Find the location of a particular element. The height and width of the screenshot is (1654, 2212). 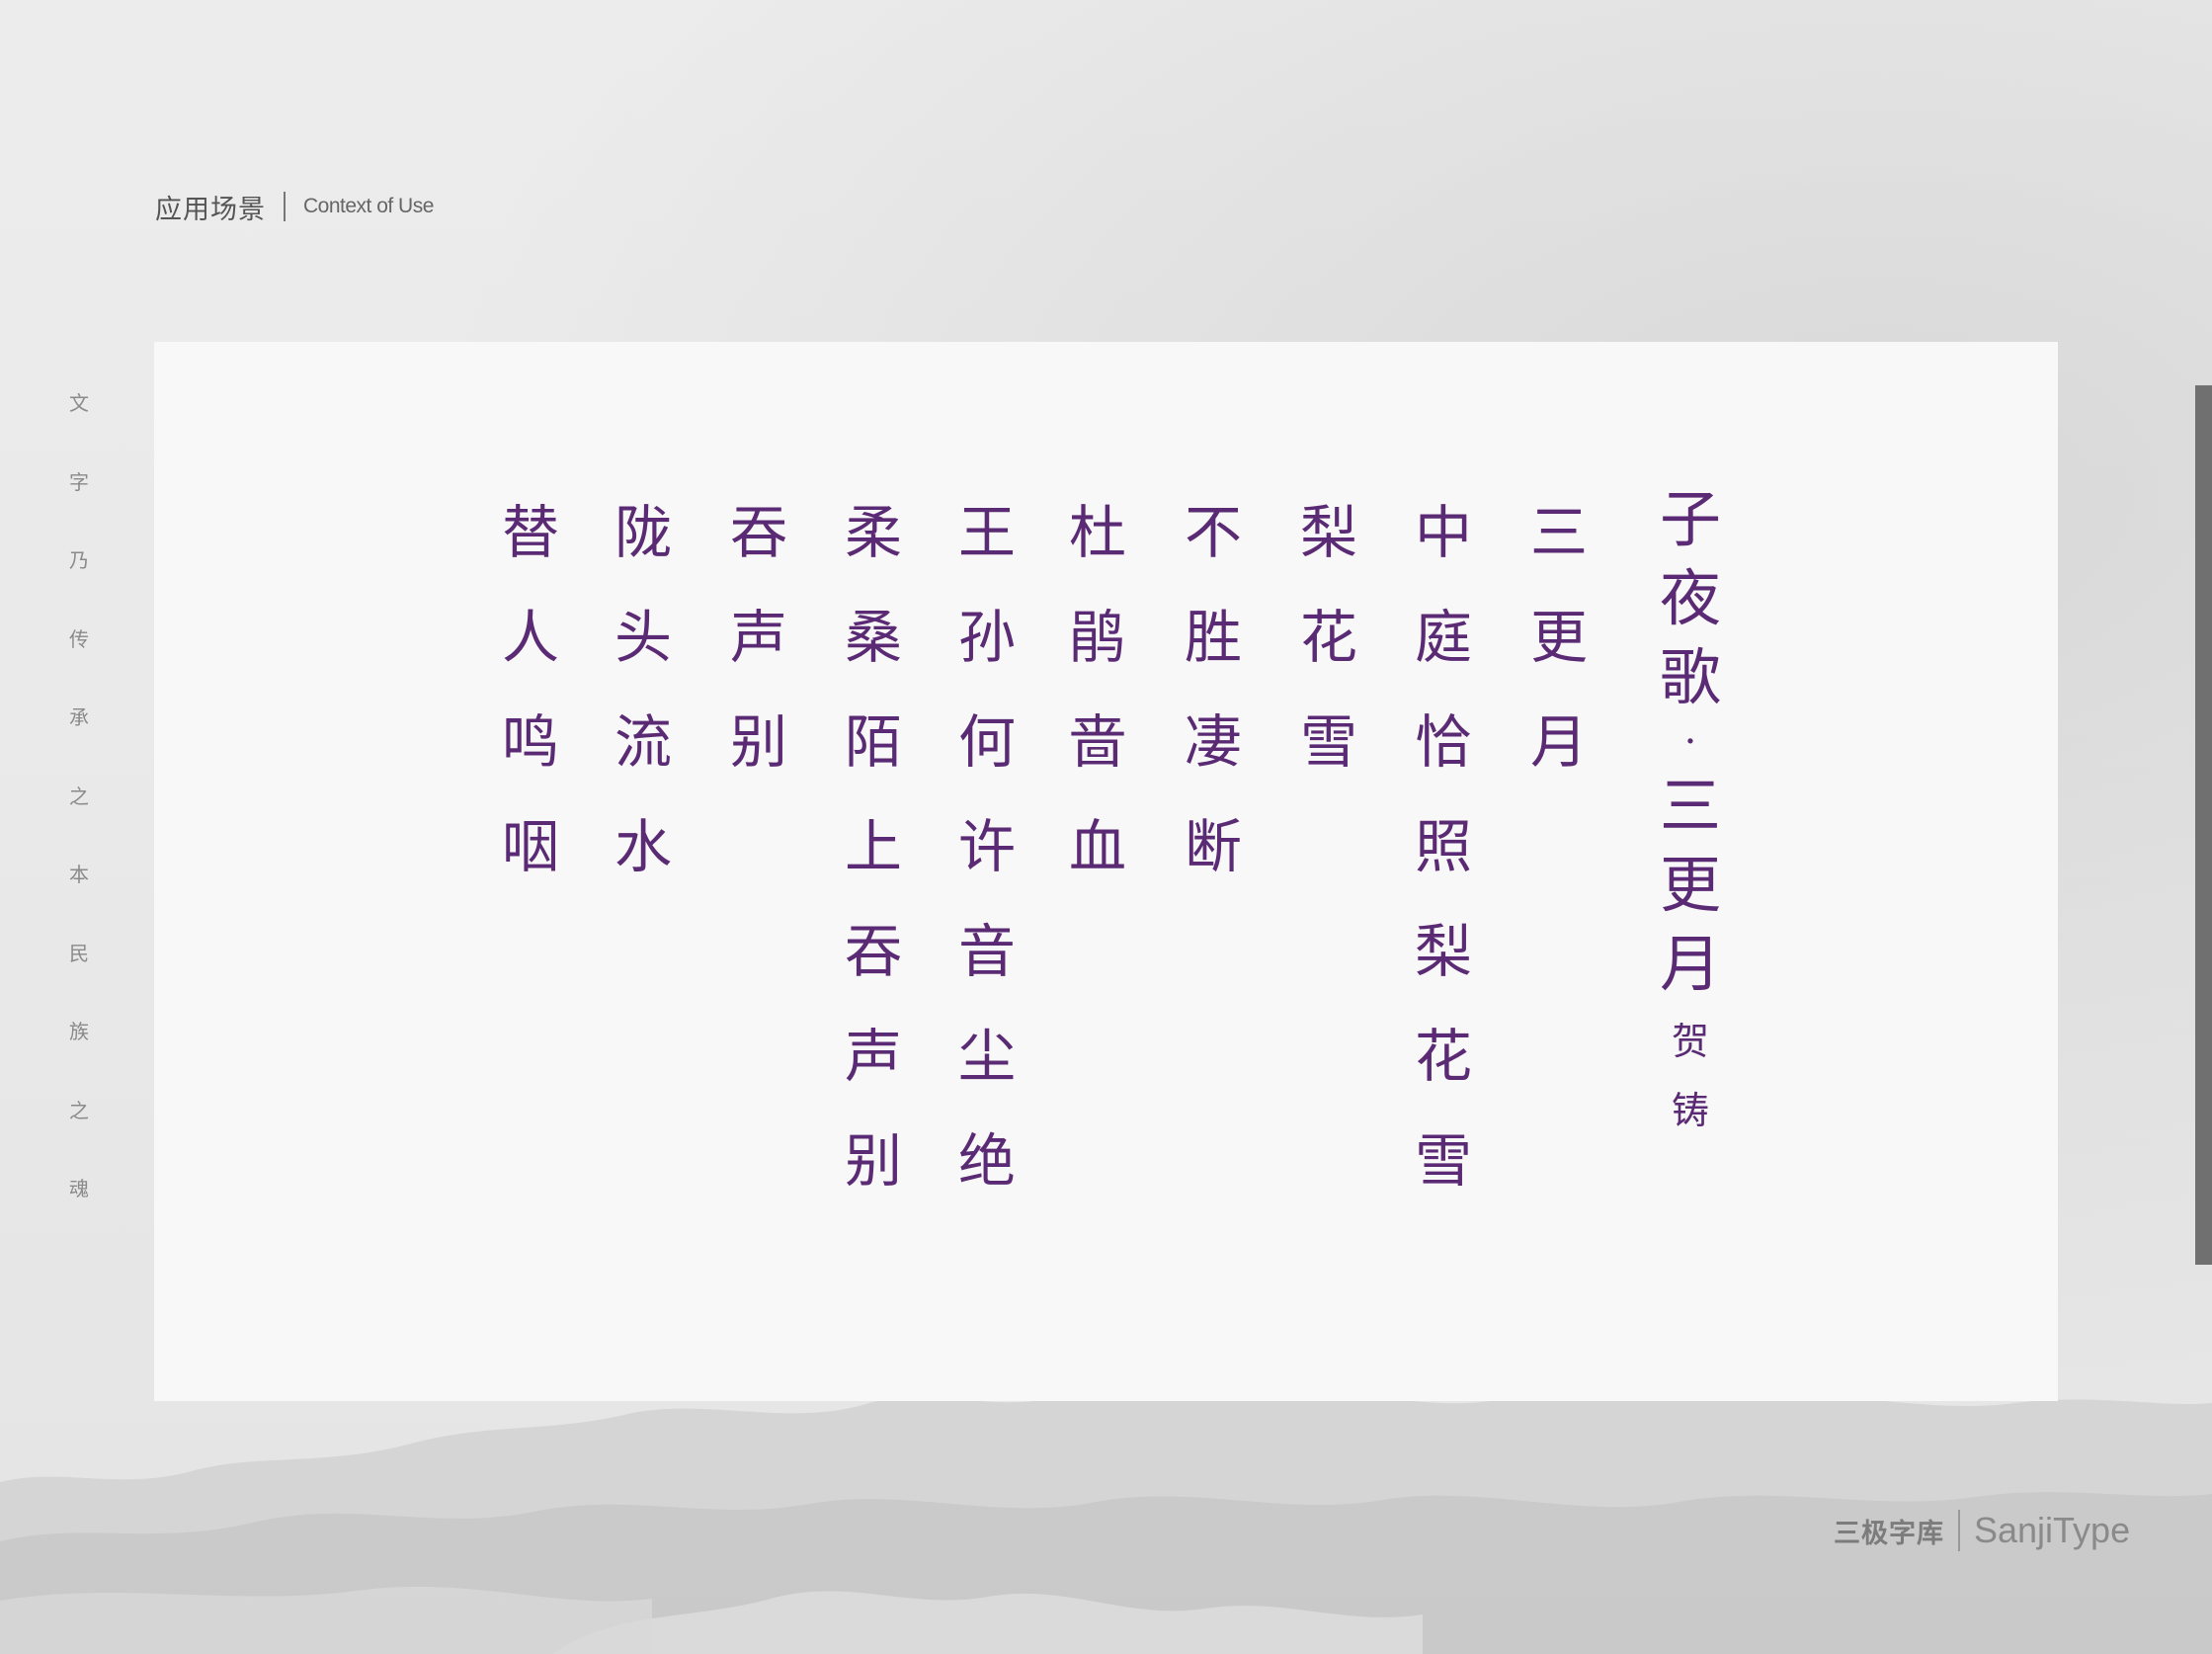

poem-char: 绝 is located at coordinates (986, 1161).